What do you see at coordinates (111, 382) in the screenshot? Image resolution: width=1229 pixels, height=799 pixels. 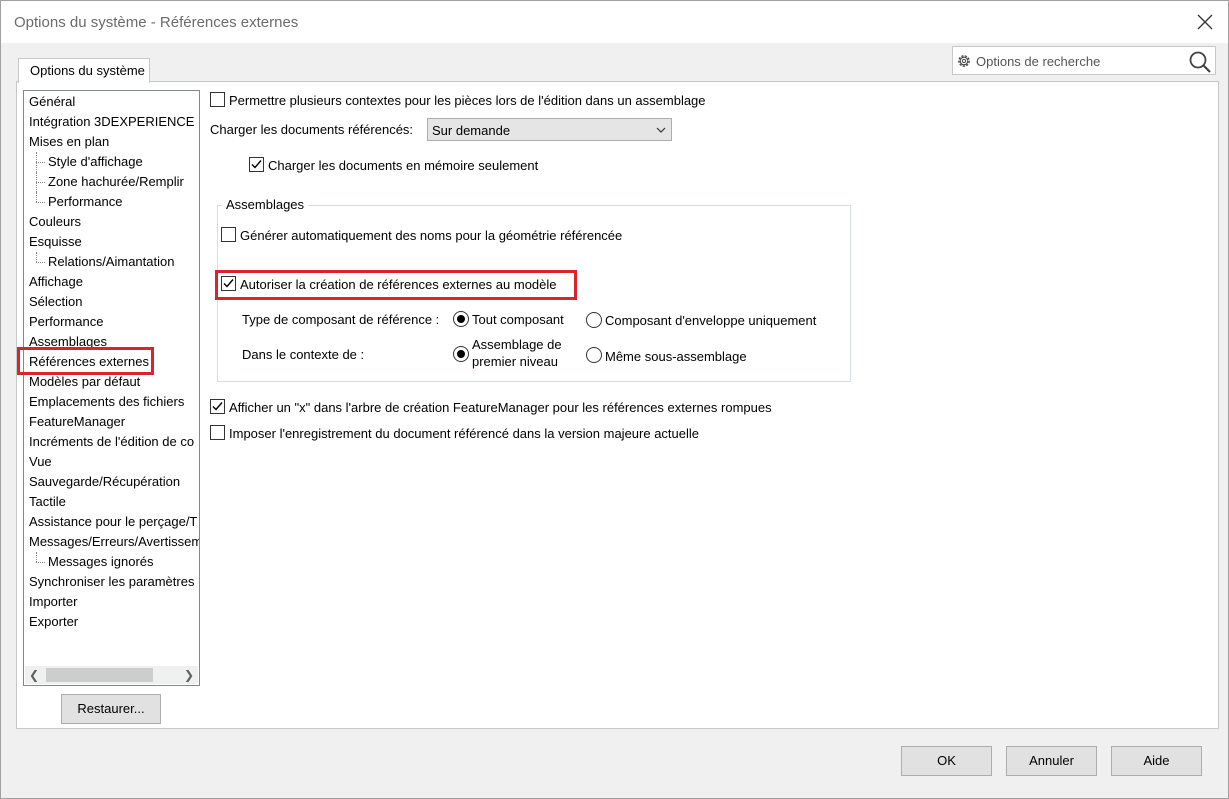 I see `tree-item: Modèles par défaut` at bounding box center [111, 382].